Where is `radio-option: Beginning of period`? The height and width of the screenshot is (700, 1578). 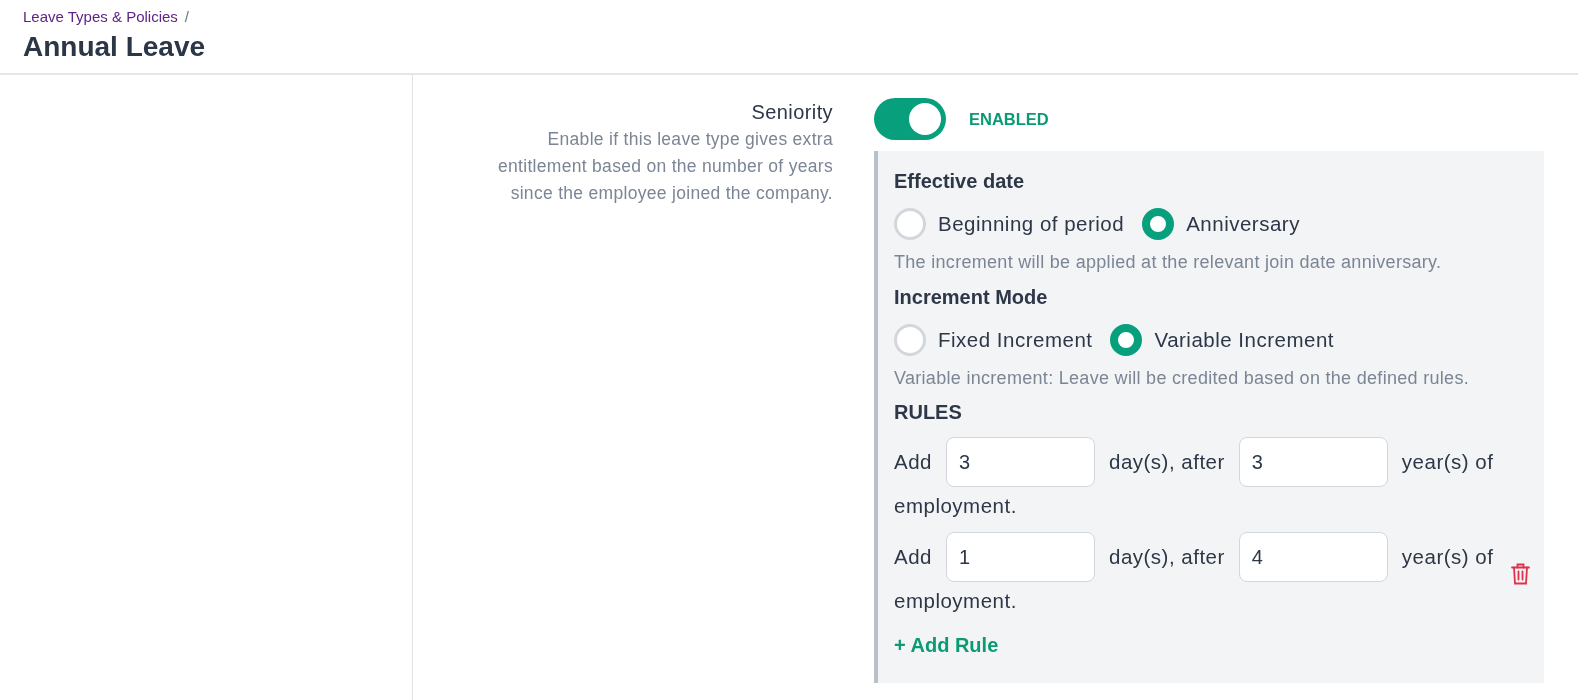
radio-option: Beginning of period is located at coordinates (1009, 224).